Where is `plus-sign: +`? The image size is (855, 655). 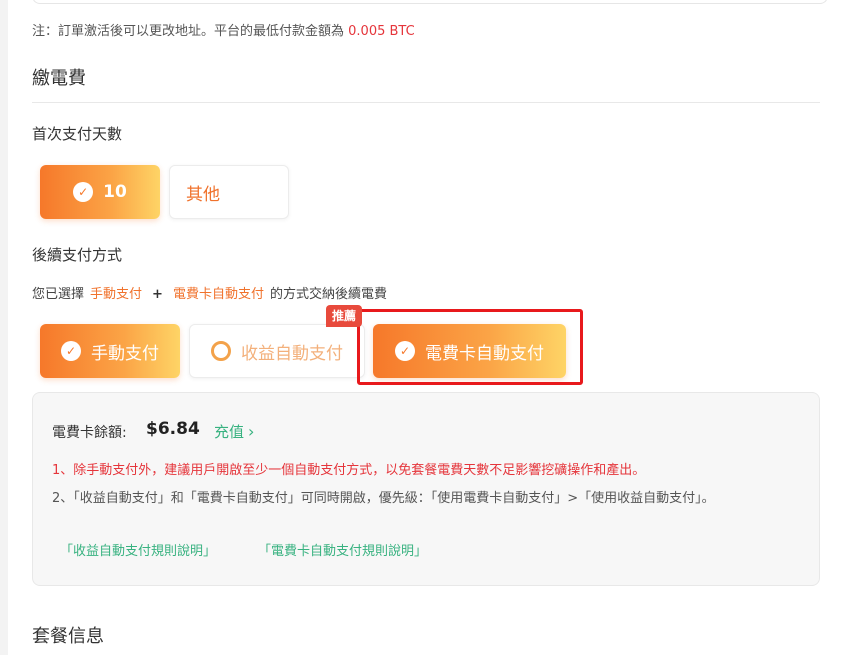 plus-sign: + is located at coordinates (157, 294).